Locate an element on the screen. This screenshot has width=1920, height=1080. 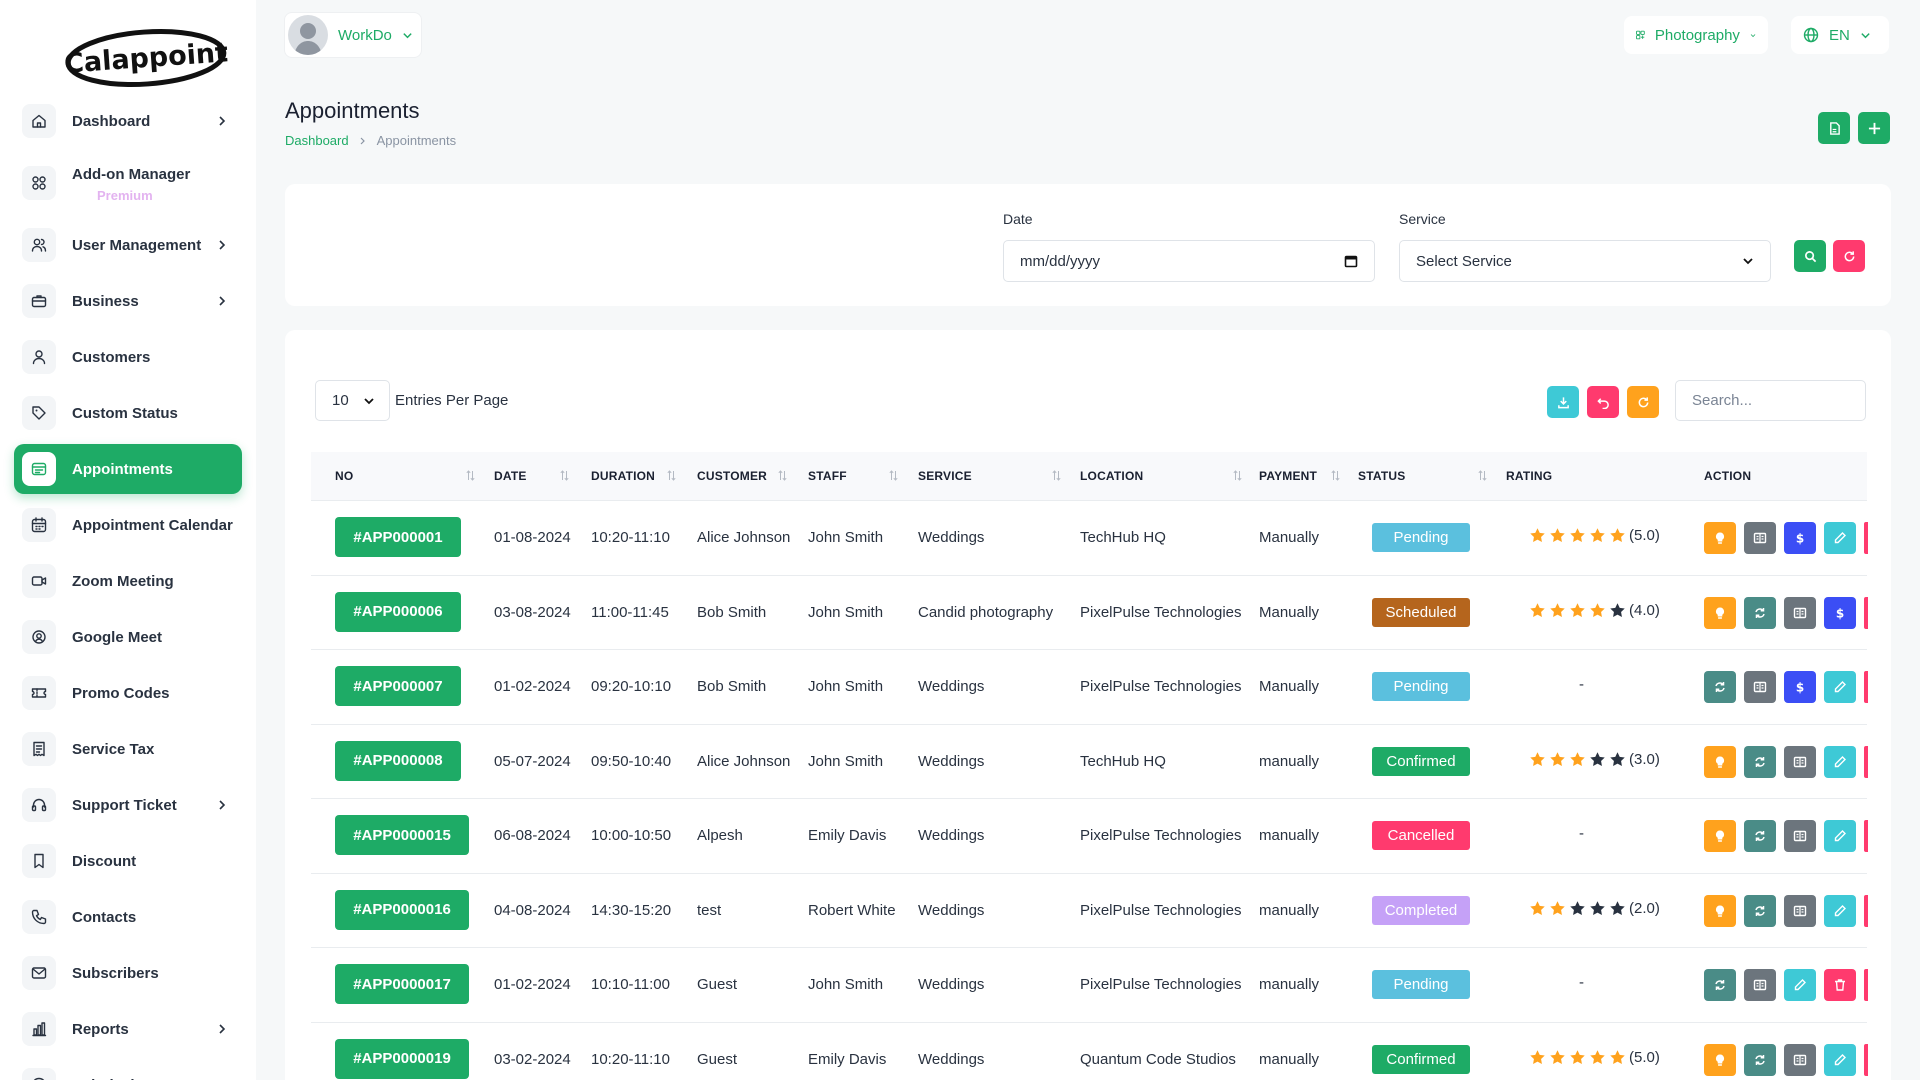
sidebar-item-subscribers: Subscribers is located at coordinates (128, 973).